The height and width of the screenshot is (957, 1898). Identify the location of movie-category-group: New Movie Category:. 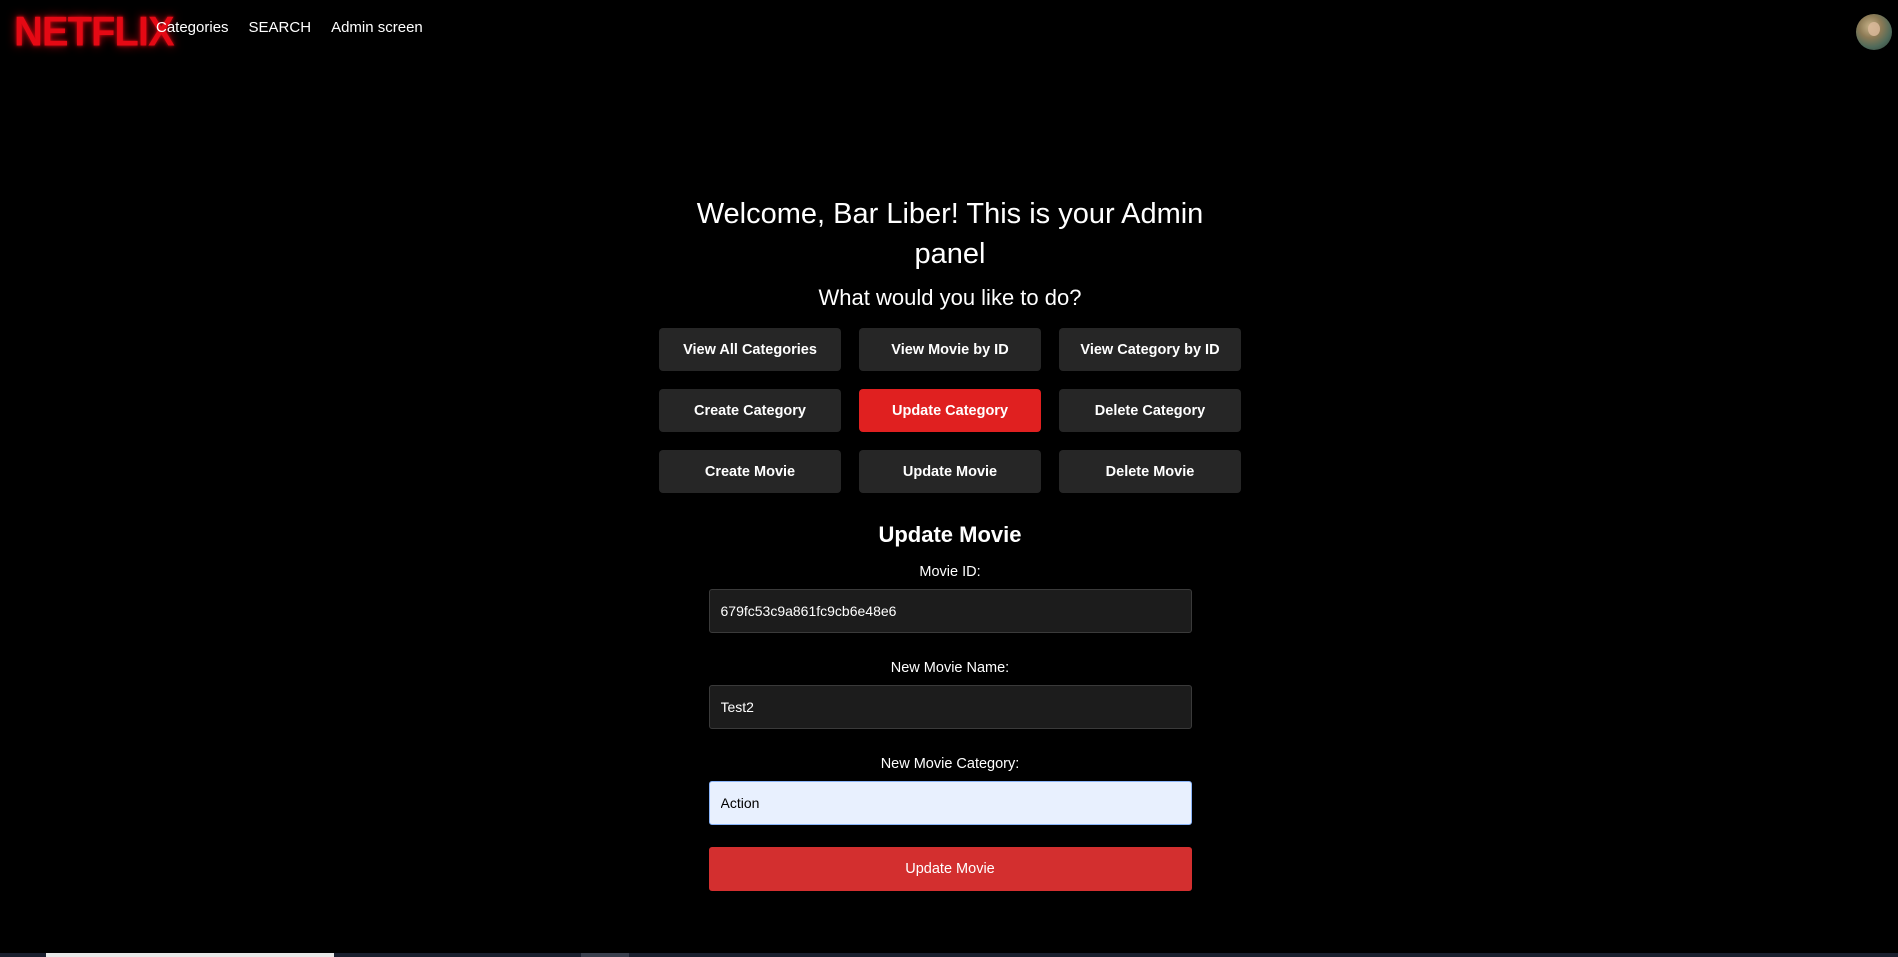
(950, 790).